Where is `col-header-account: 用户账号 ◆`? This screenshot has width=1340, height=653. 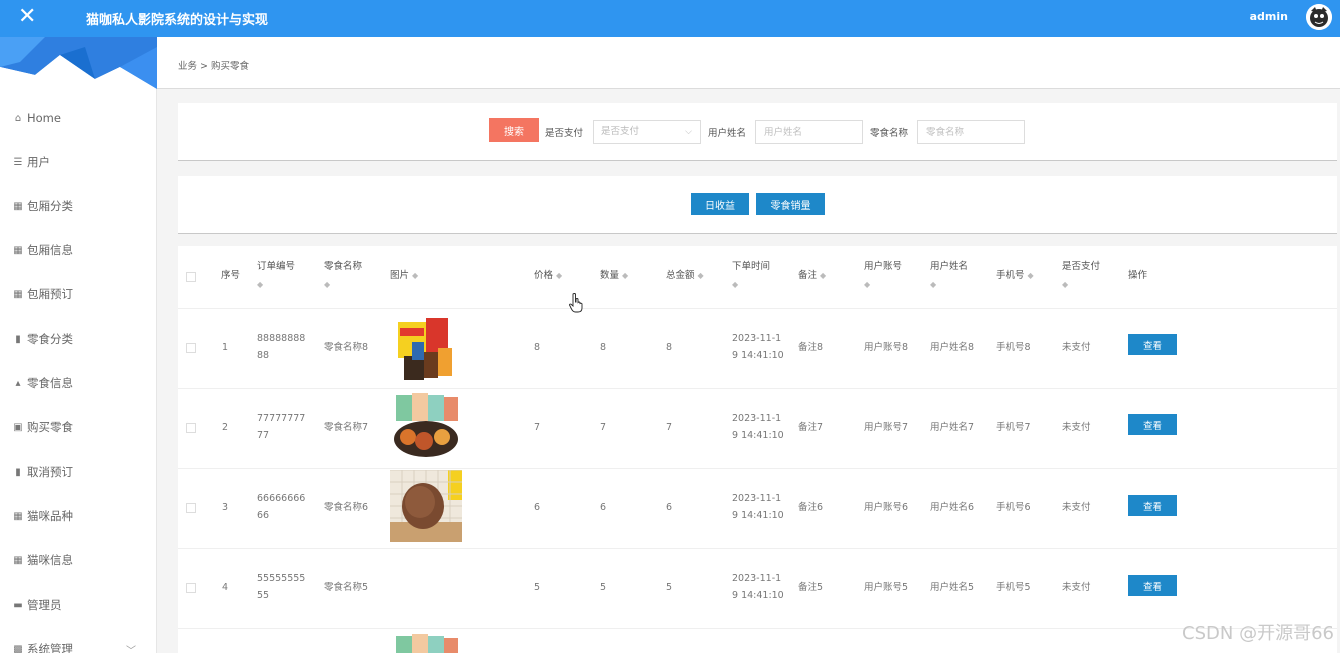
col-header-account: 用户账号 ◆ is located at coordinates (883, 276).